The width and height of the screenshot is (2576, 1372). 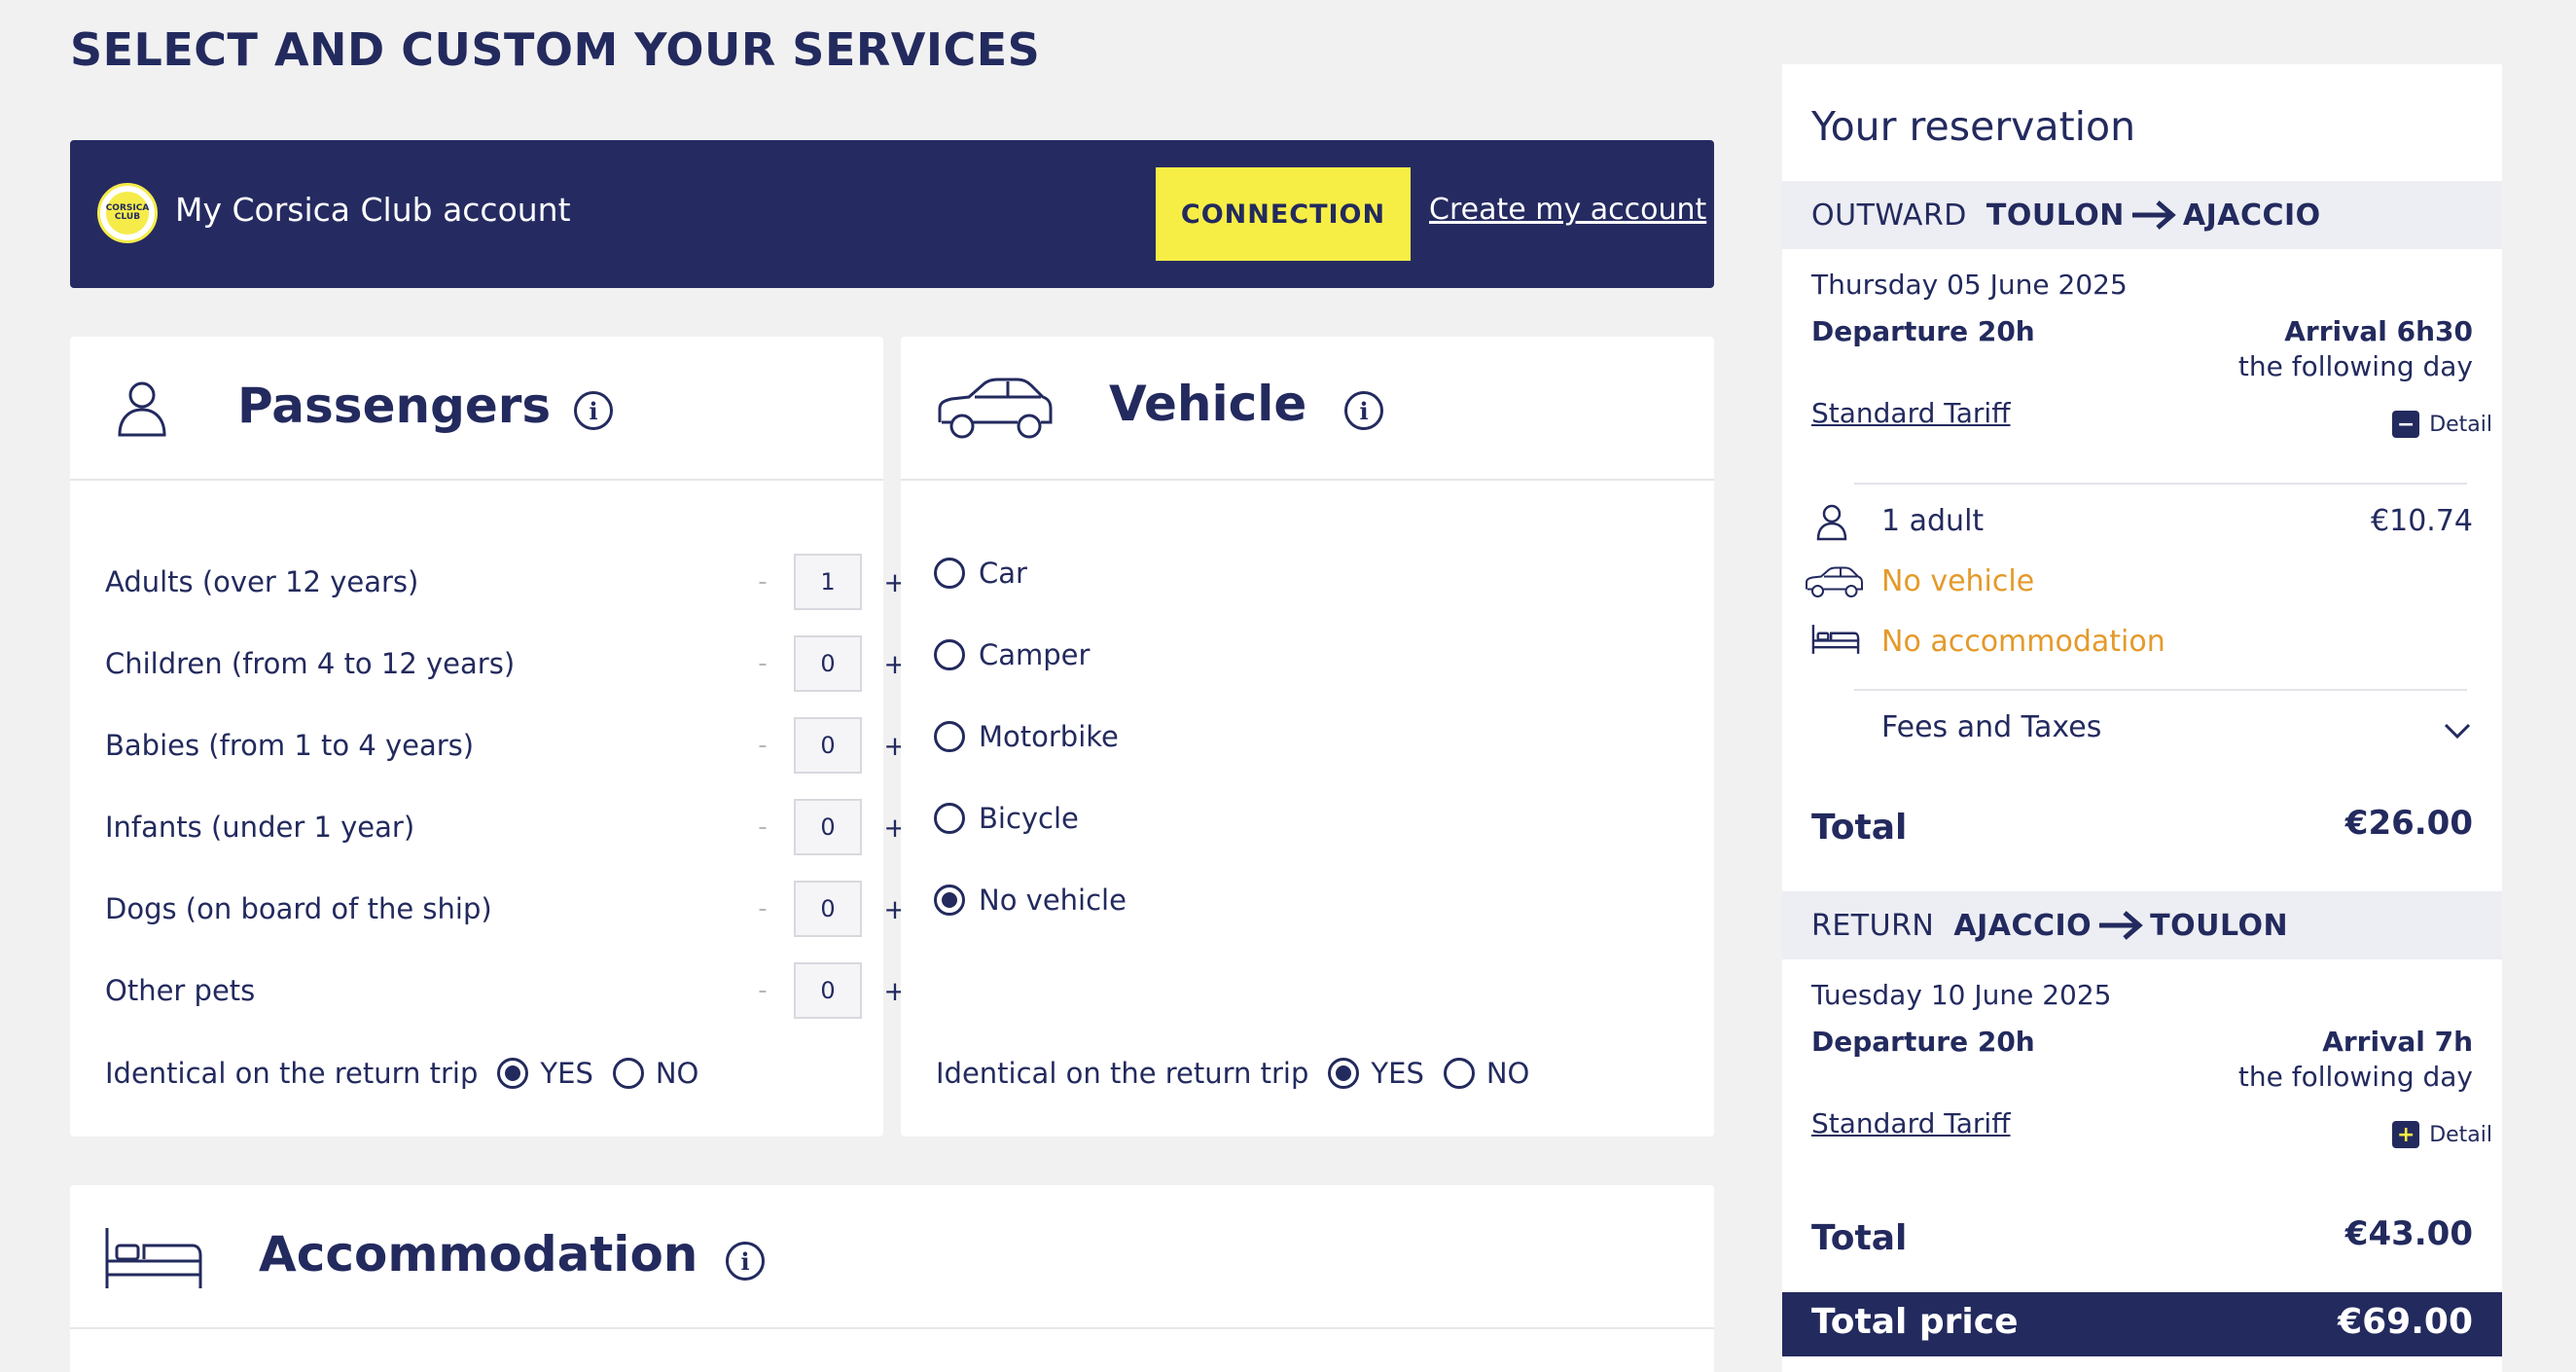 I want to click on outward-total-label: Total, so click(x=1859, y=828).